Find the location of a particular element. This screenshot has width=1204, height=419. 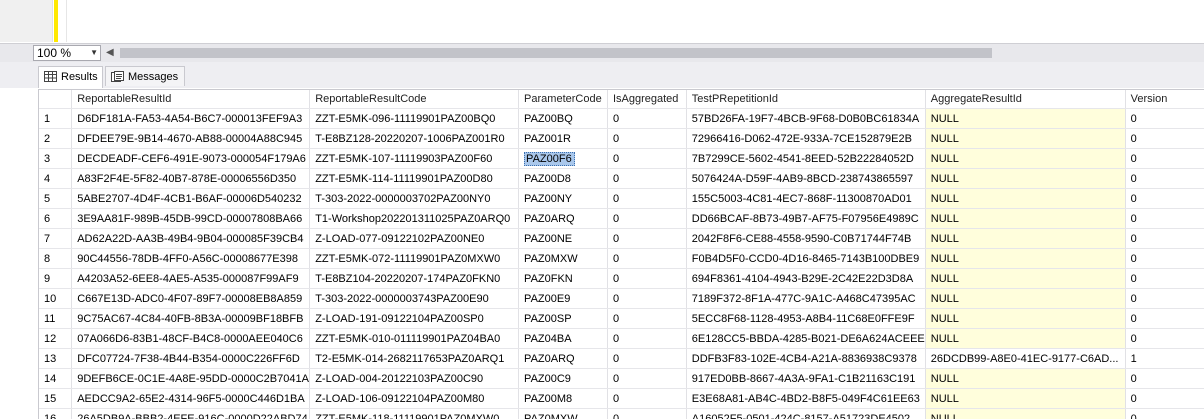

query-editor is located at coordinates (602, 21).